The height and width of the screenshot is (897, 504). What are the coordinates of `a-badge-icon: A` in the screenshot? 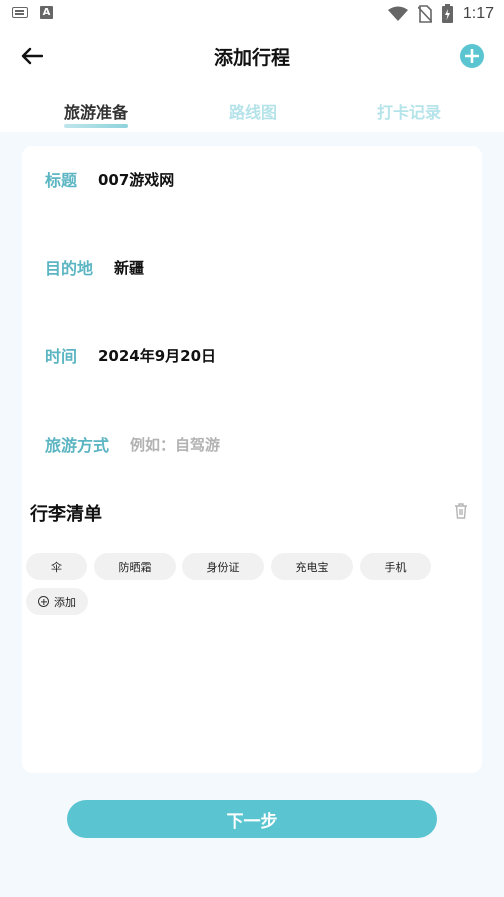 It's located at (46, 12).